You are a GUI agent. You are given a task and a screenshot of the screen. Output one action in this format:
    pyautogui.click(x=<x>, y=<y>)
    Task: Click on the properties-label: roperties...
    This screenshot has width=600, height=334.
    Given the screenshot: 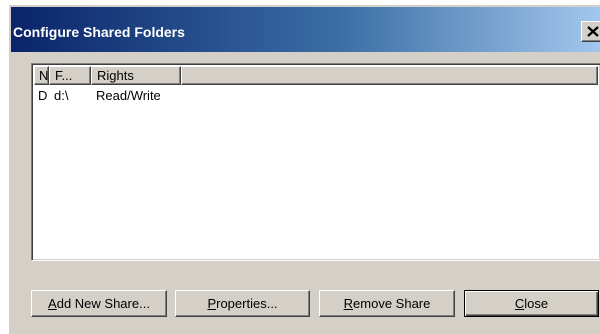 What is the action you would take?
    pyautogui.click(x=247, y=303)
    